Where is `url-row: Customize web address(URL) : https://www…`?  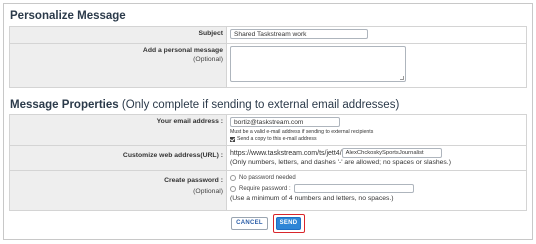
url-row: Customize web address(URL) : https://www… is located at coordinates (268, 158).